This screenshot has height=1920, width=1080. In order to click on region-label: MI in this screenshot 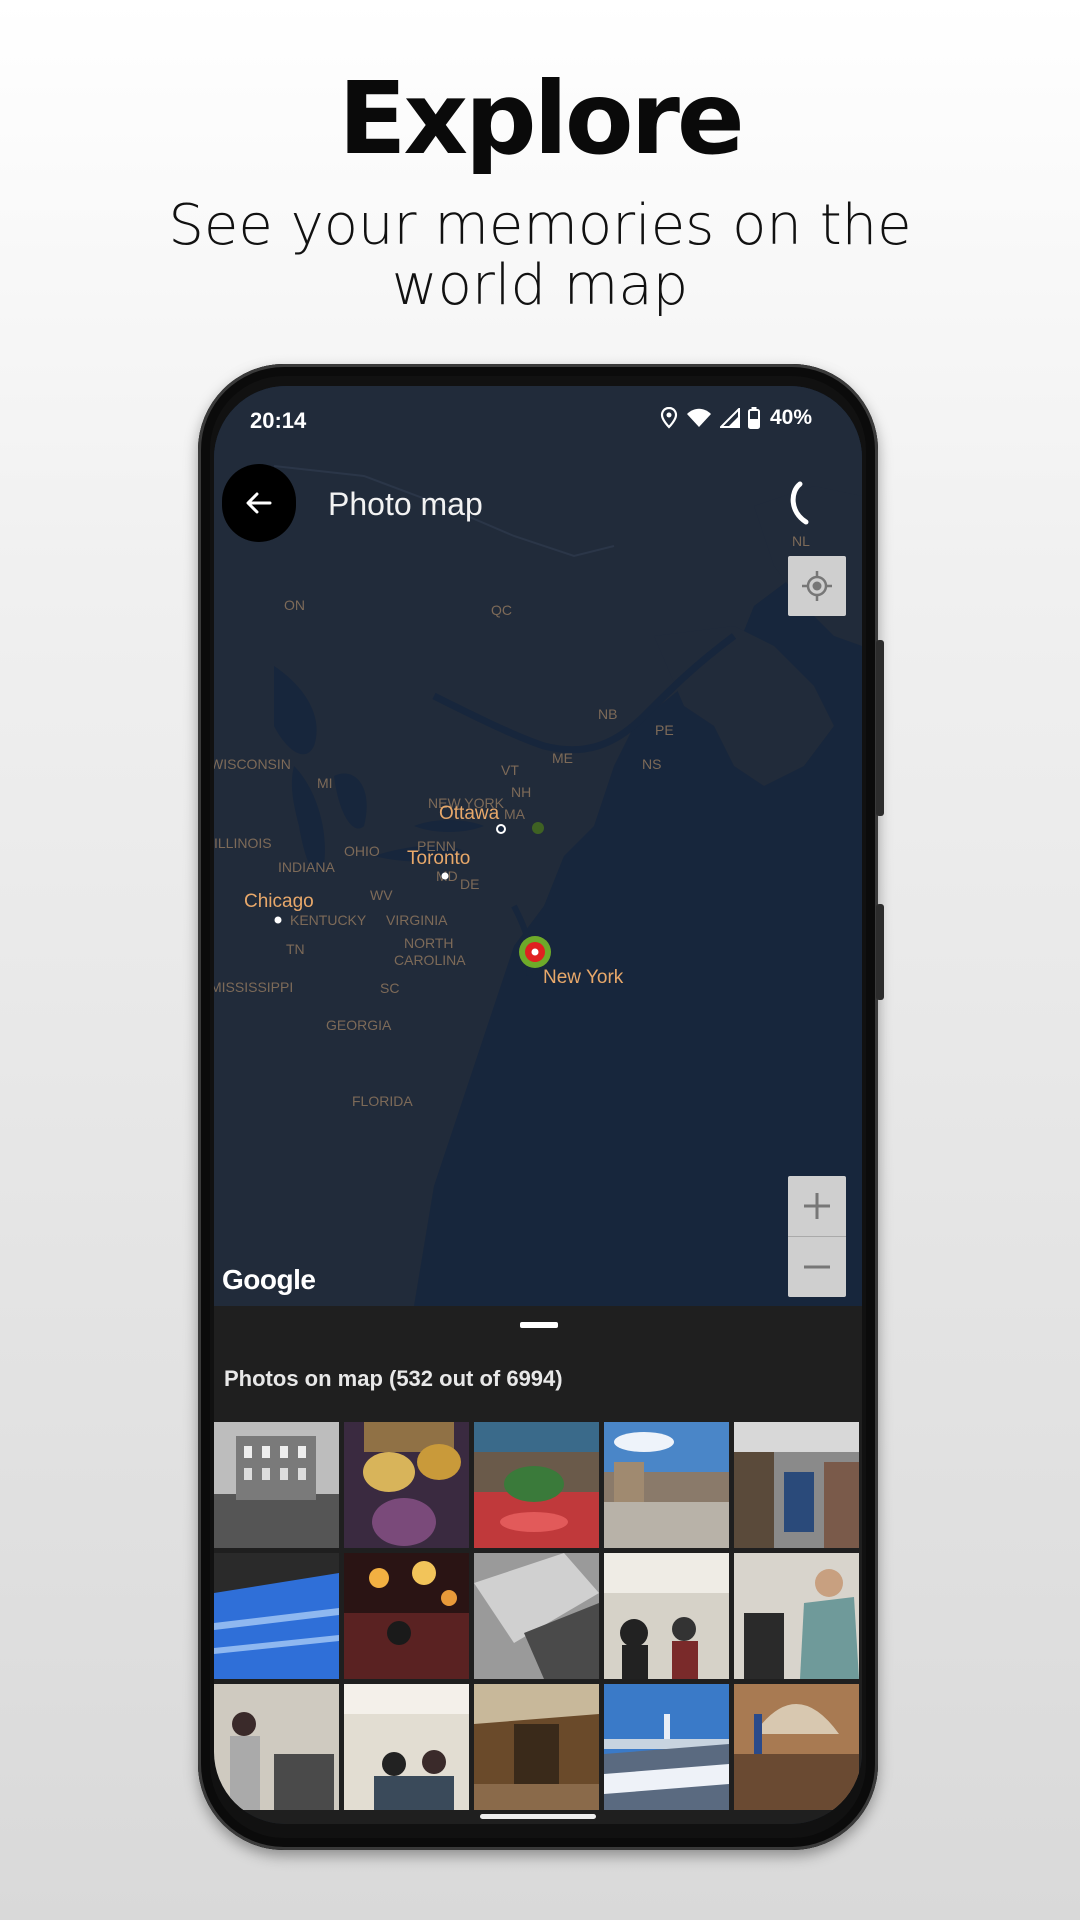, I will do `click(325, 783)`.